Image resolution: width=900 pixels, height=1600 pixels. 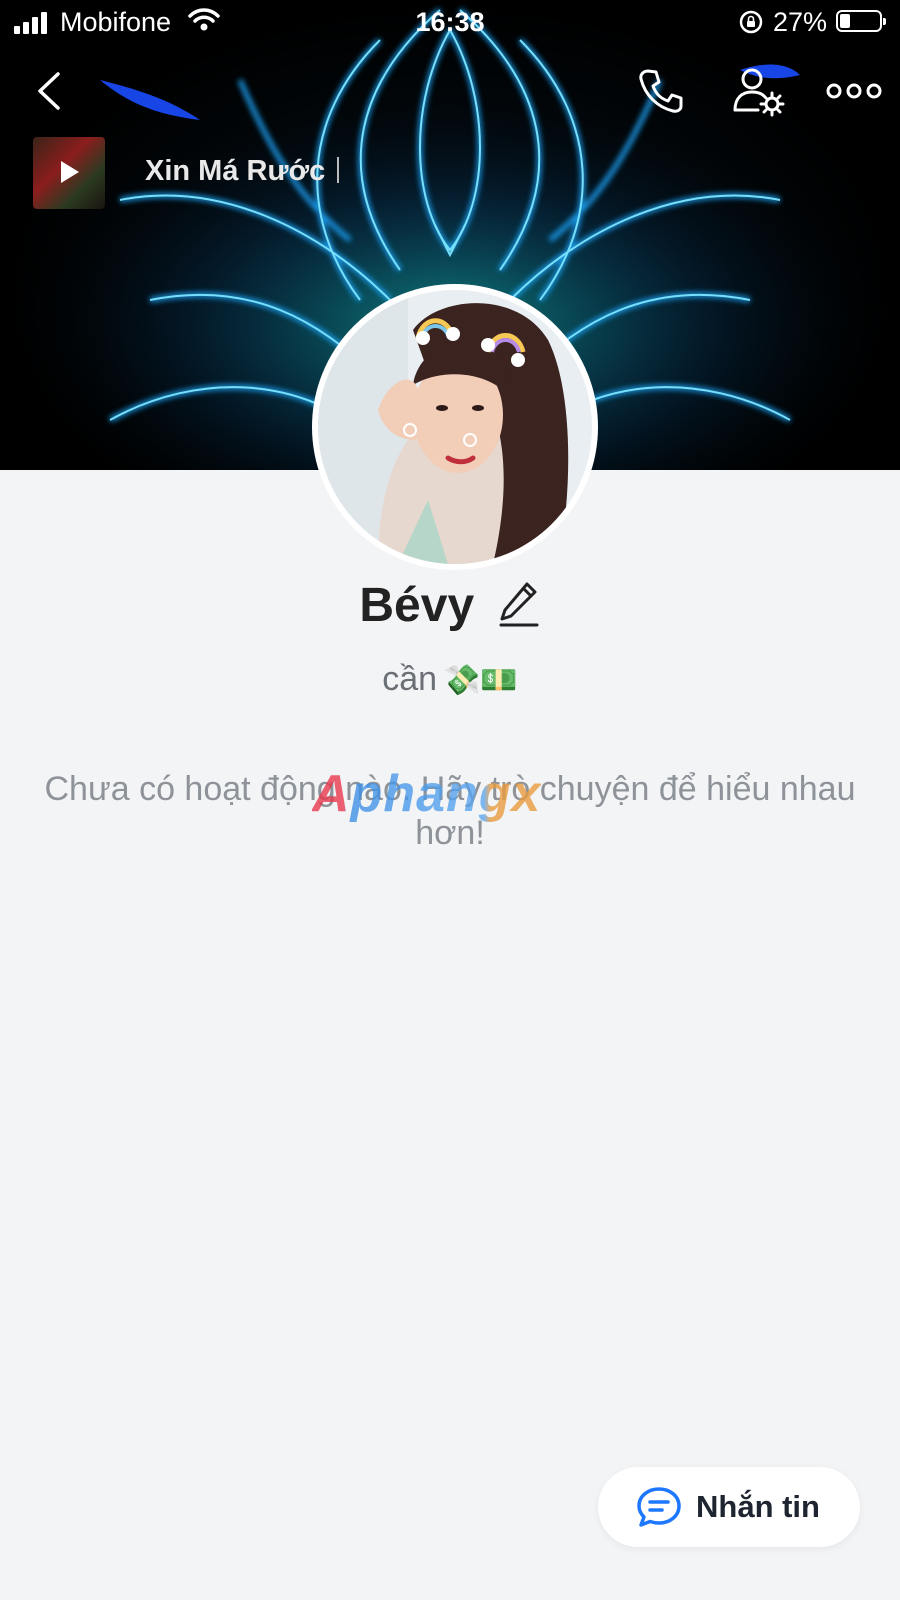 I want to click on avatar, so click(x=455, y=427).